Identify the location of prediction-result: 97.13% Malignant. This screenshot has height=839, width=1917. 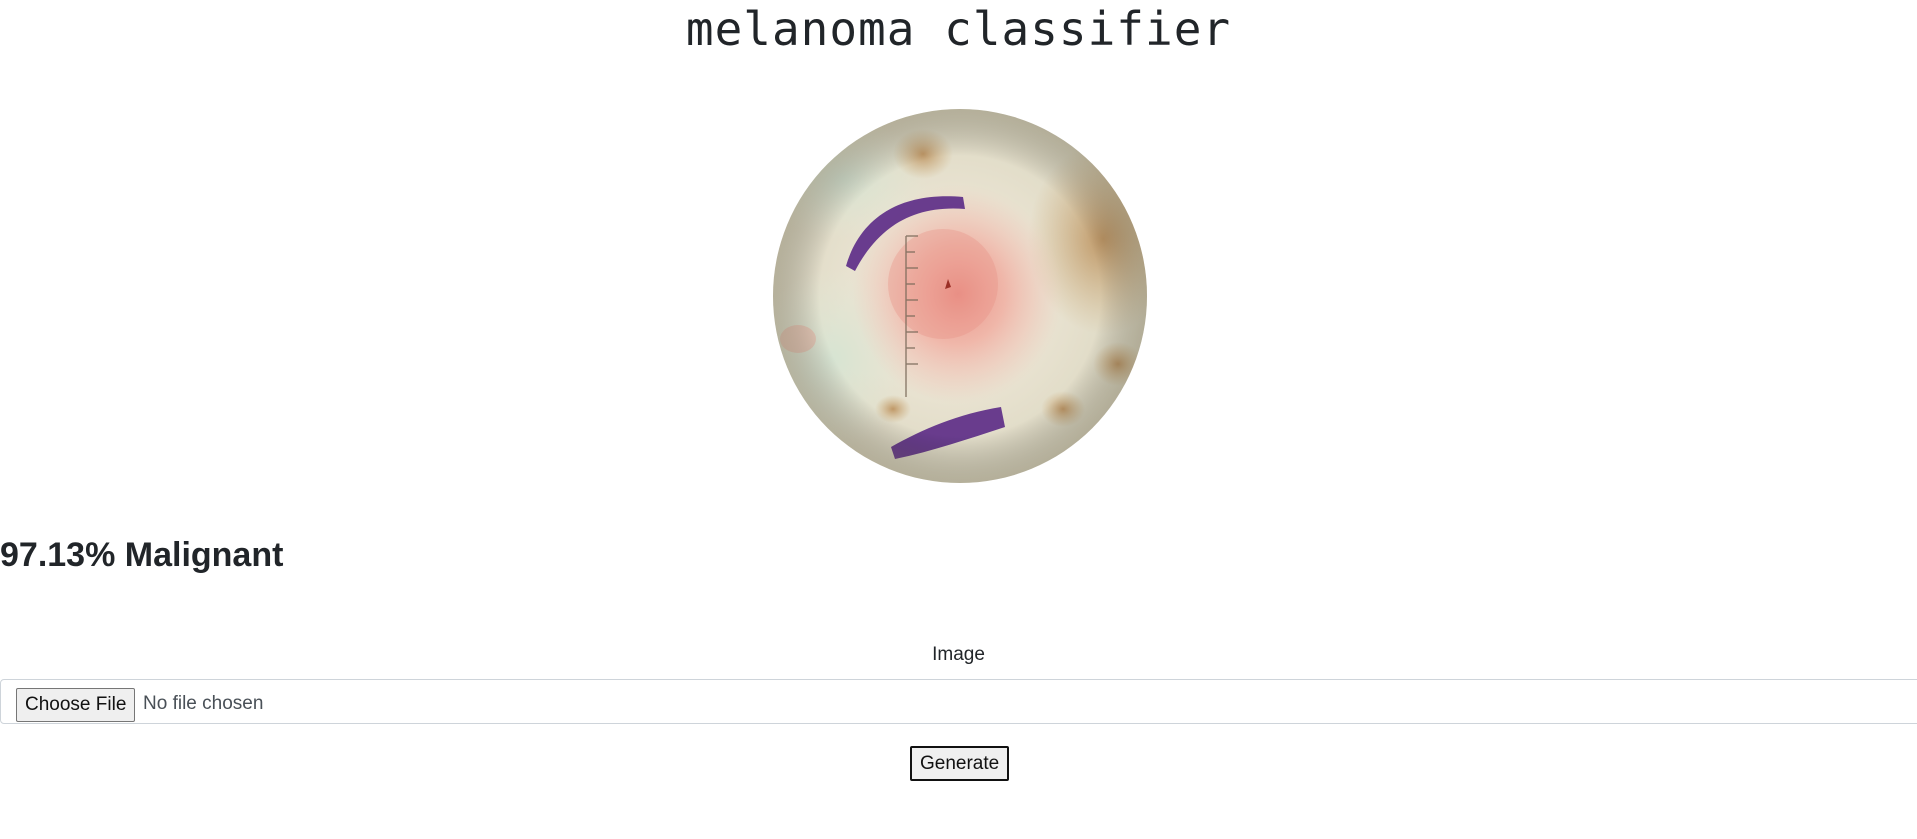
(142, 555).